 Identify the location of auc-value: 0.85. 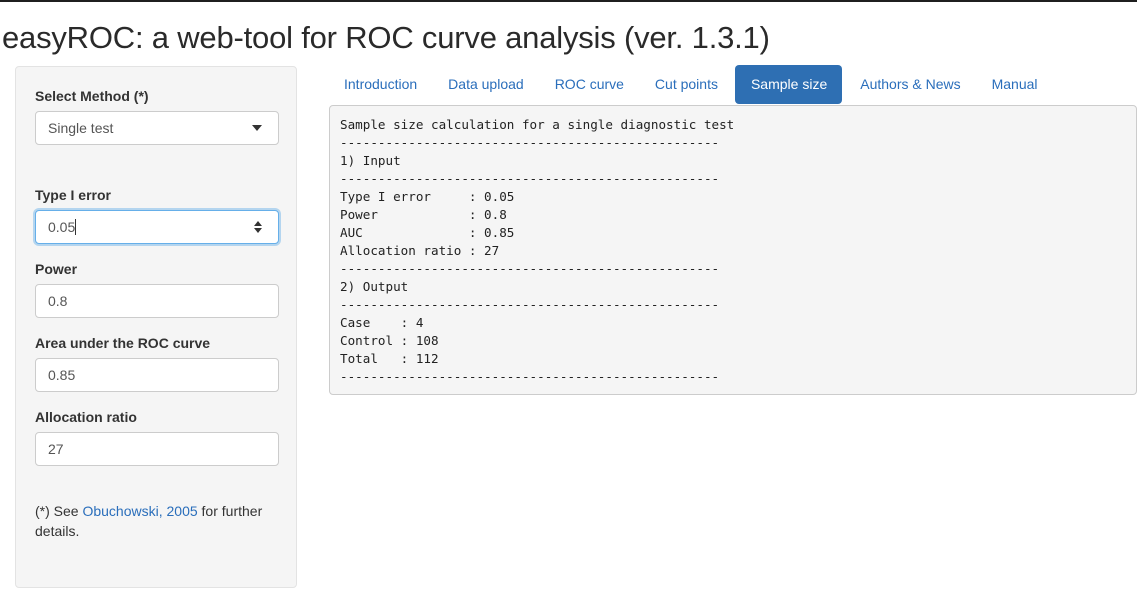
(62, 375).